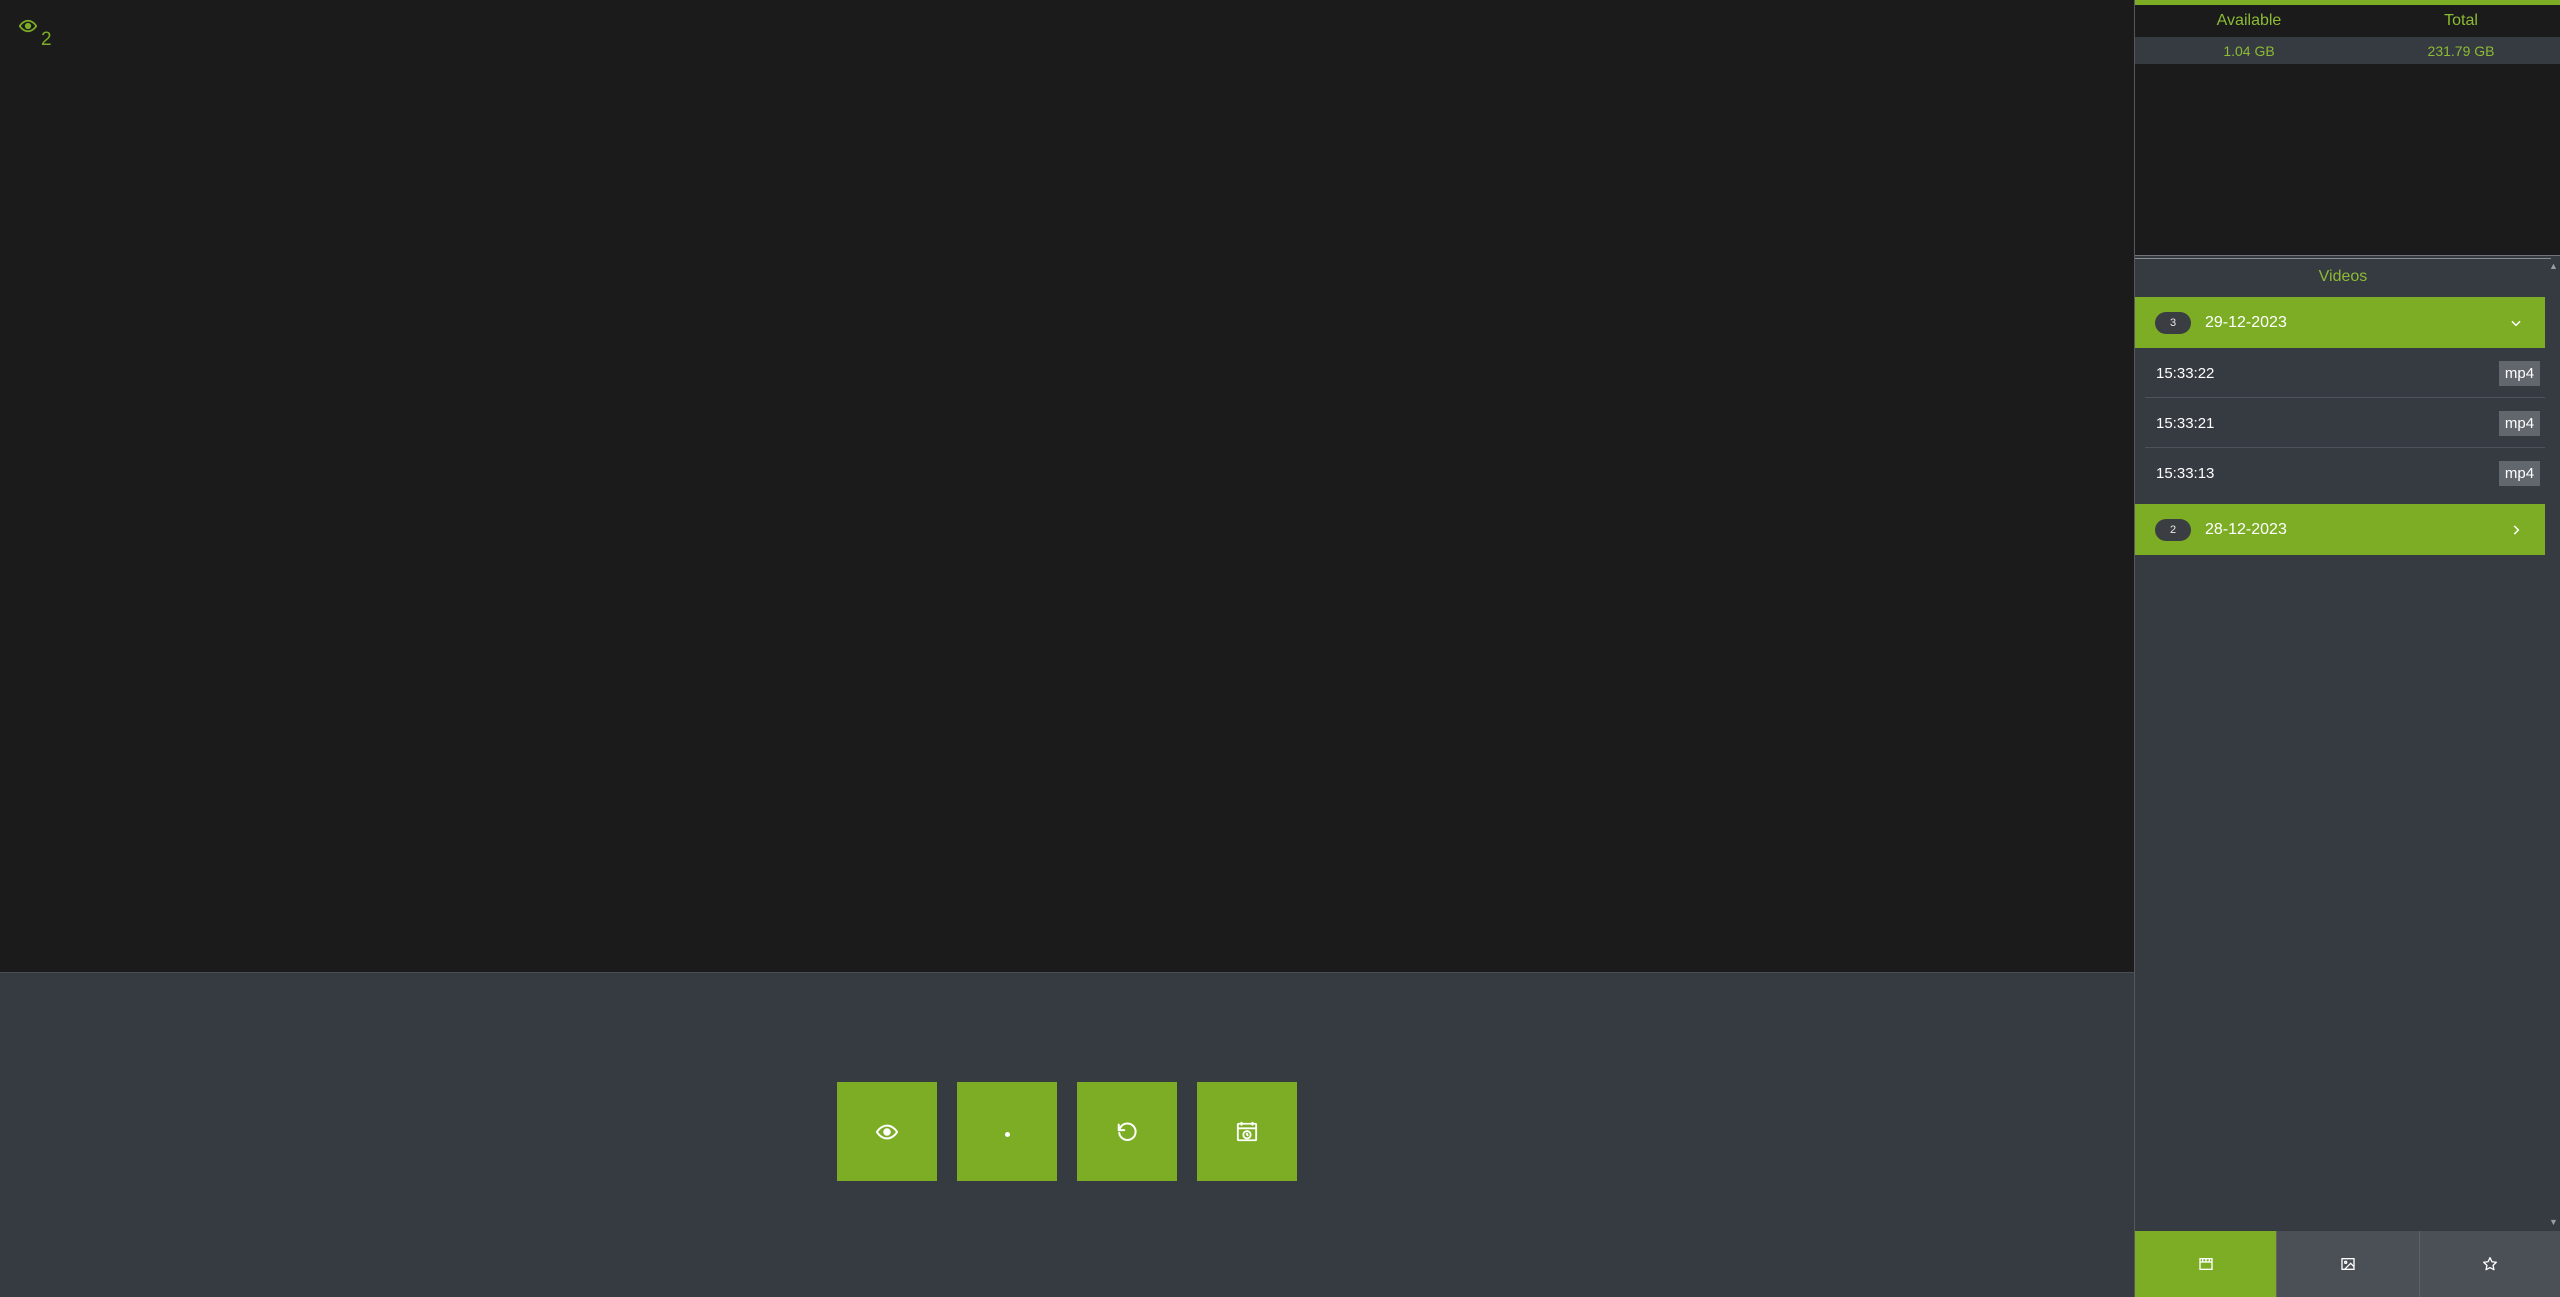 This screenshot has height=1297, width=2560. I want to click on videos-tab, so click(2206, 1264).